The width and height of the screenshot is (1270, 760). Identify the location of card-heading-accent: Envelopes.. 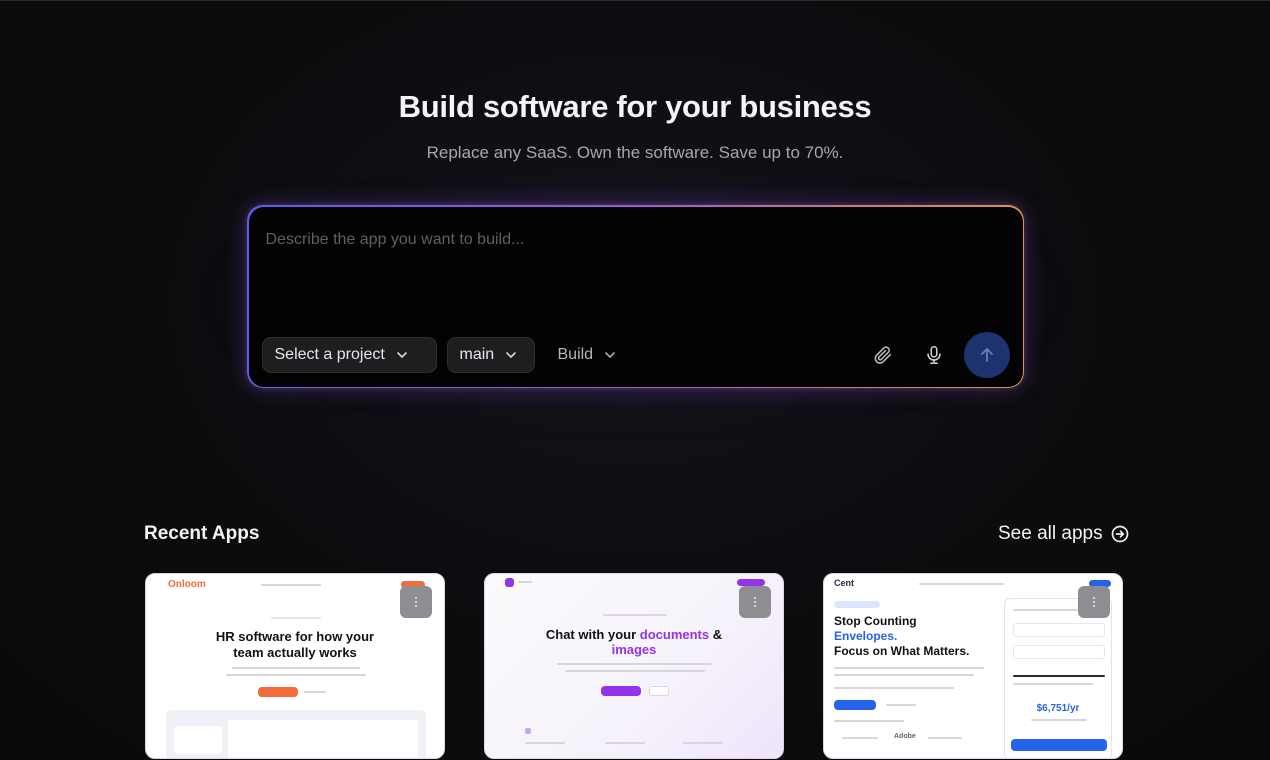
(866, 636).